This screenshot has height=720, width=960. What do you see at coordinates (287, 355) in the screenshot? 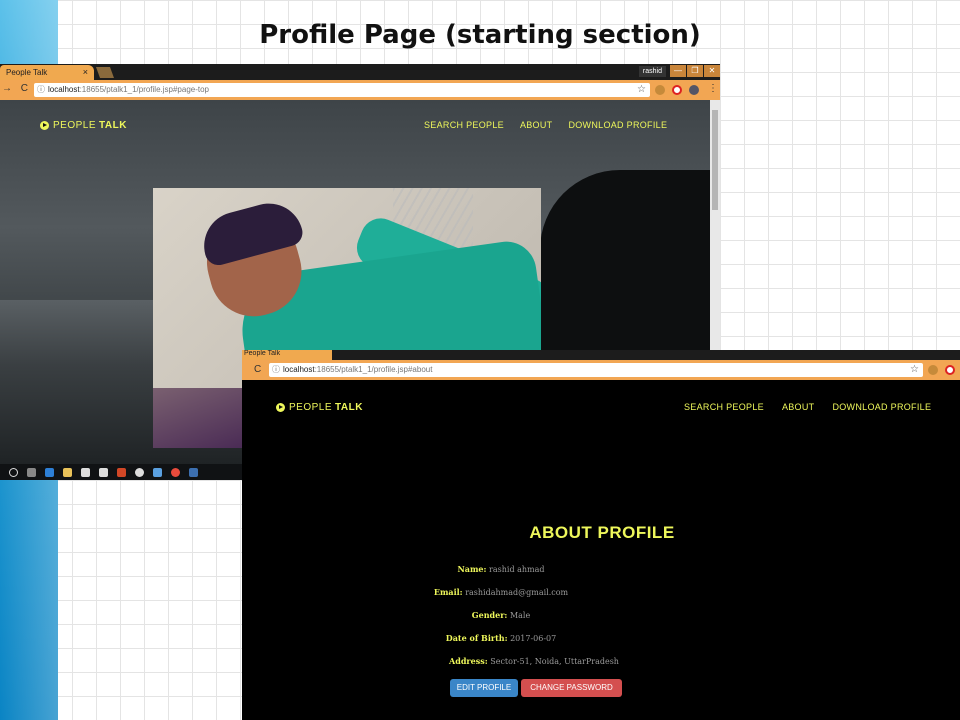
I see `browser-tab: People Talk` at bounding box center [287, 355].